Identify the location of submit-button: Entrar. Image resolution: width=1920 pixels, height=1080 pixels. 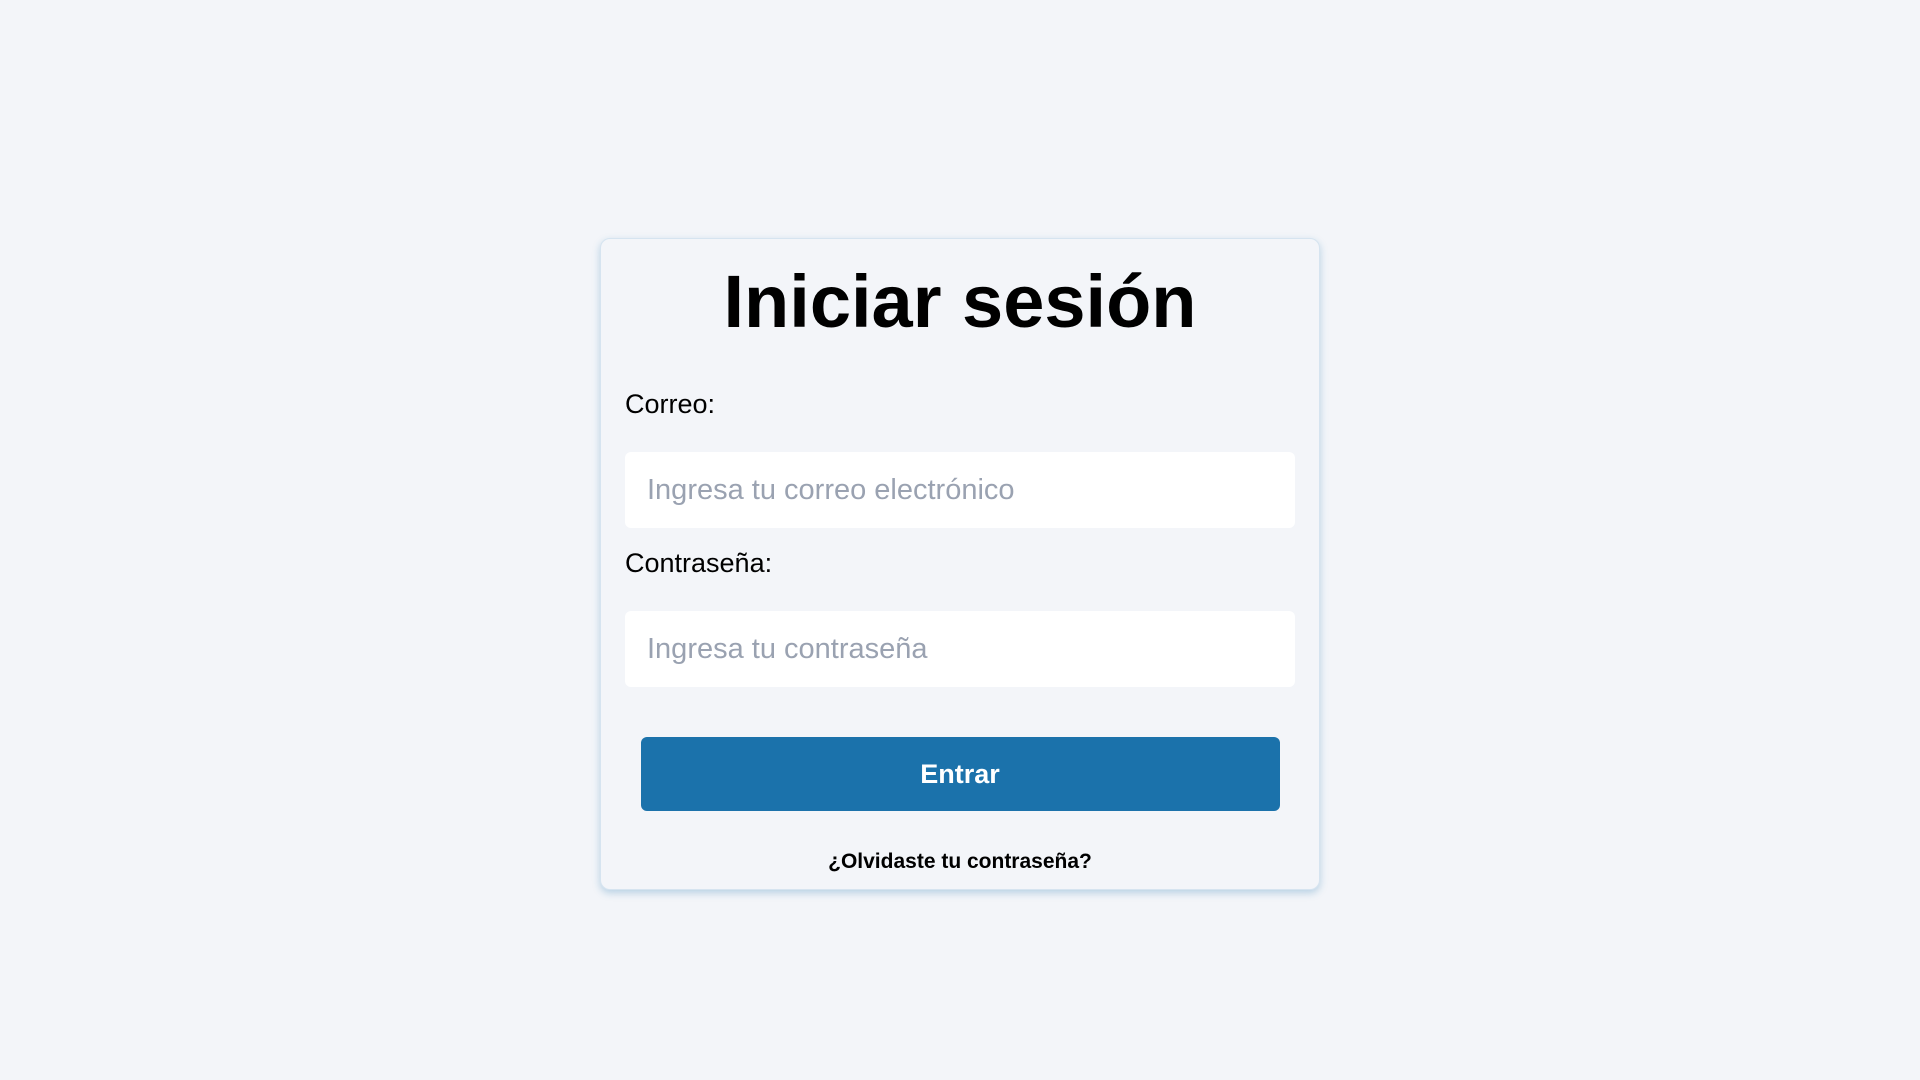
(960, 774).